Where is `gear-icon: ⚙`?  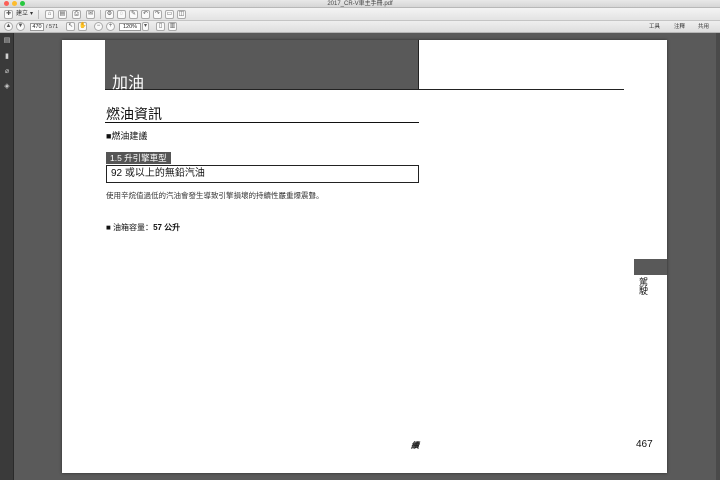
gear-icon: ⚙ is located at coordinates (109, 14).